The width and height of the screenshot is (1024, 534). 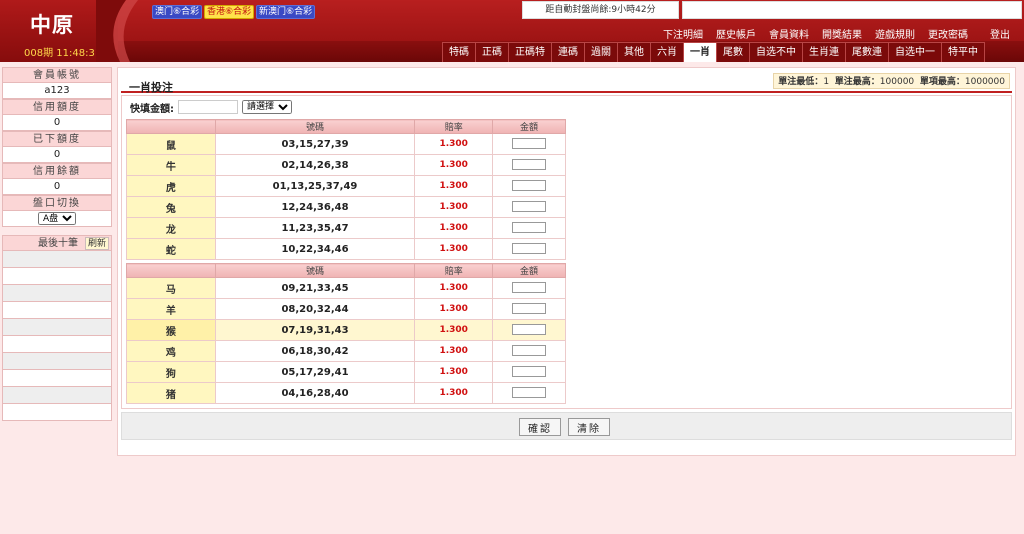 I want to click on tab-other: 其他, so click(x=633, y=52).